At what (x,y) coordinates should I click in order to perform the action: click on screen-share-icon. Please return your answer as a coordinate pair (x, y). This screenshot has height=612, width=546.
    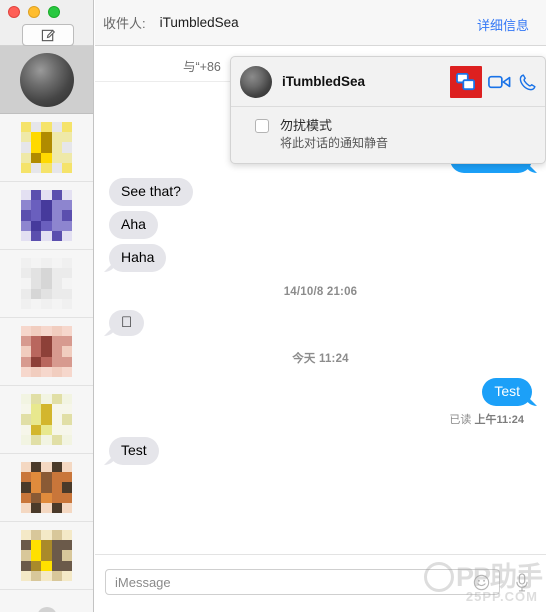
    Looking at the image, I should click on (466, 82).